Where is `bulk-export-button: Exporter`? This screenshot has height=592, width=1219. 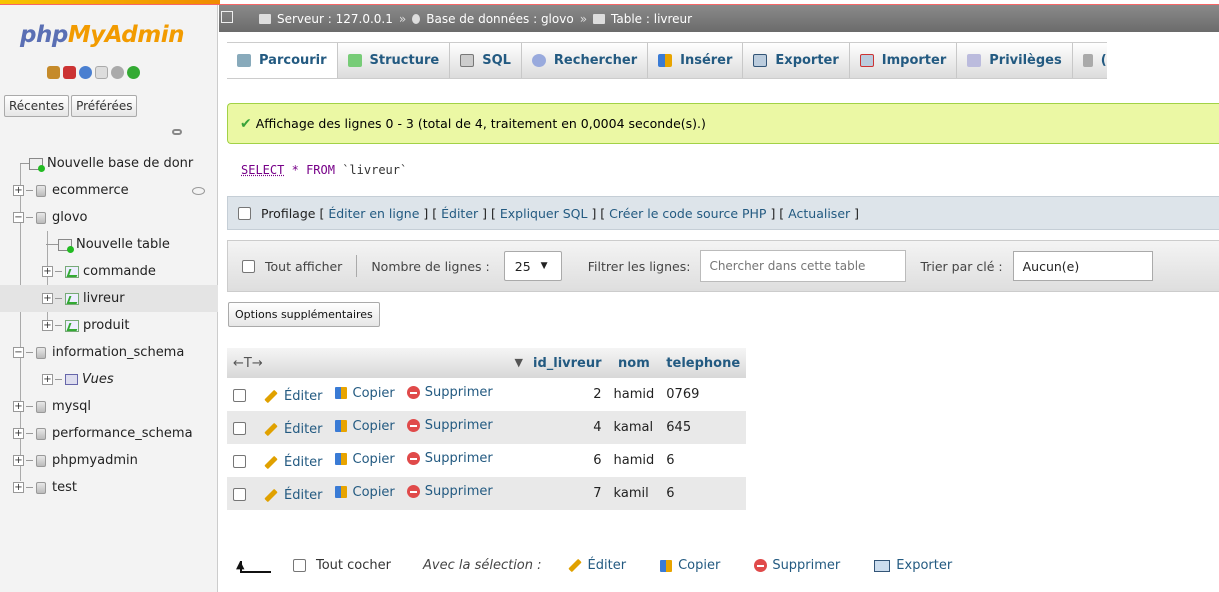
bulk-export-button: Exporter is located at coordinates (913, 565).